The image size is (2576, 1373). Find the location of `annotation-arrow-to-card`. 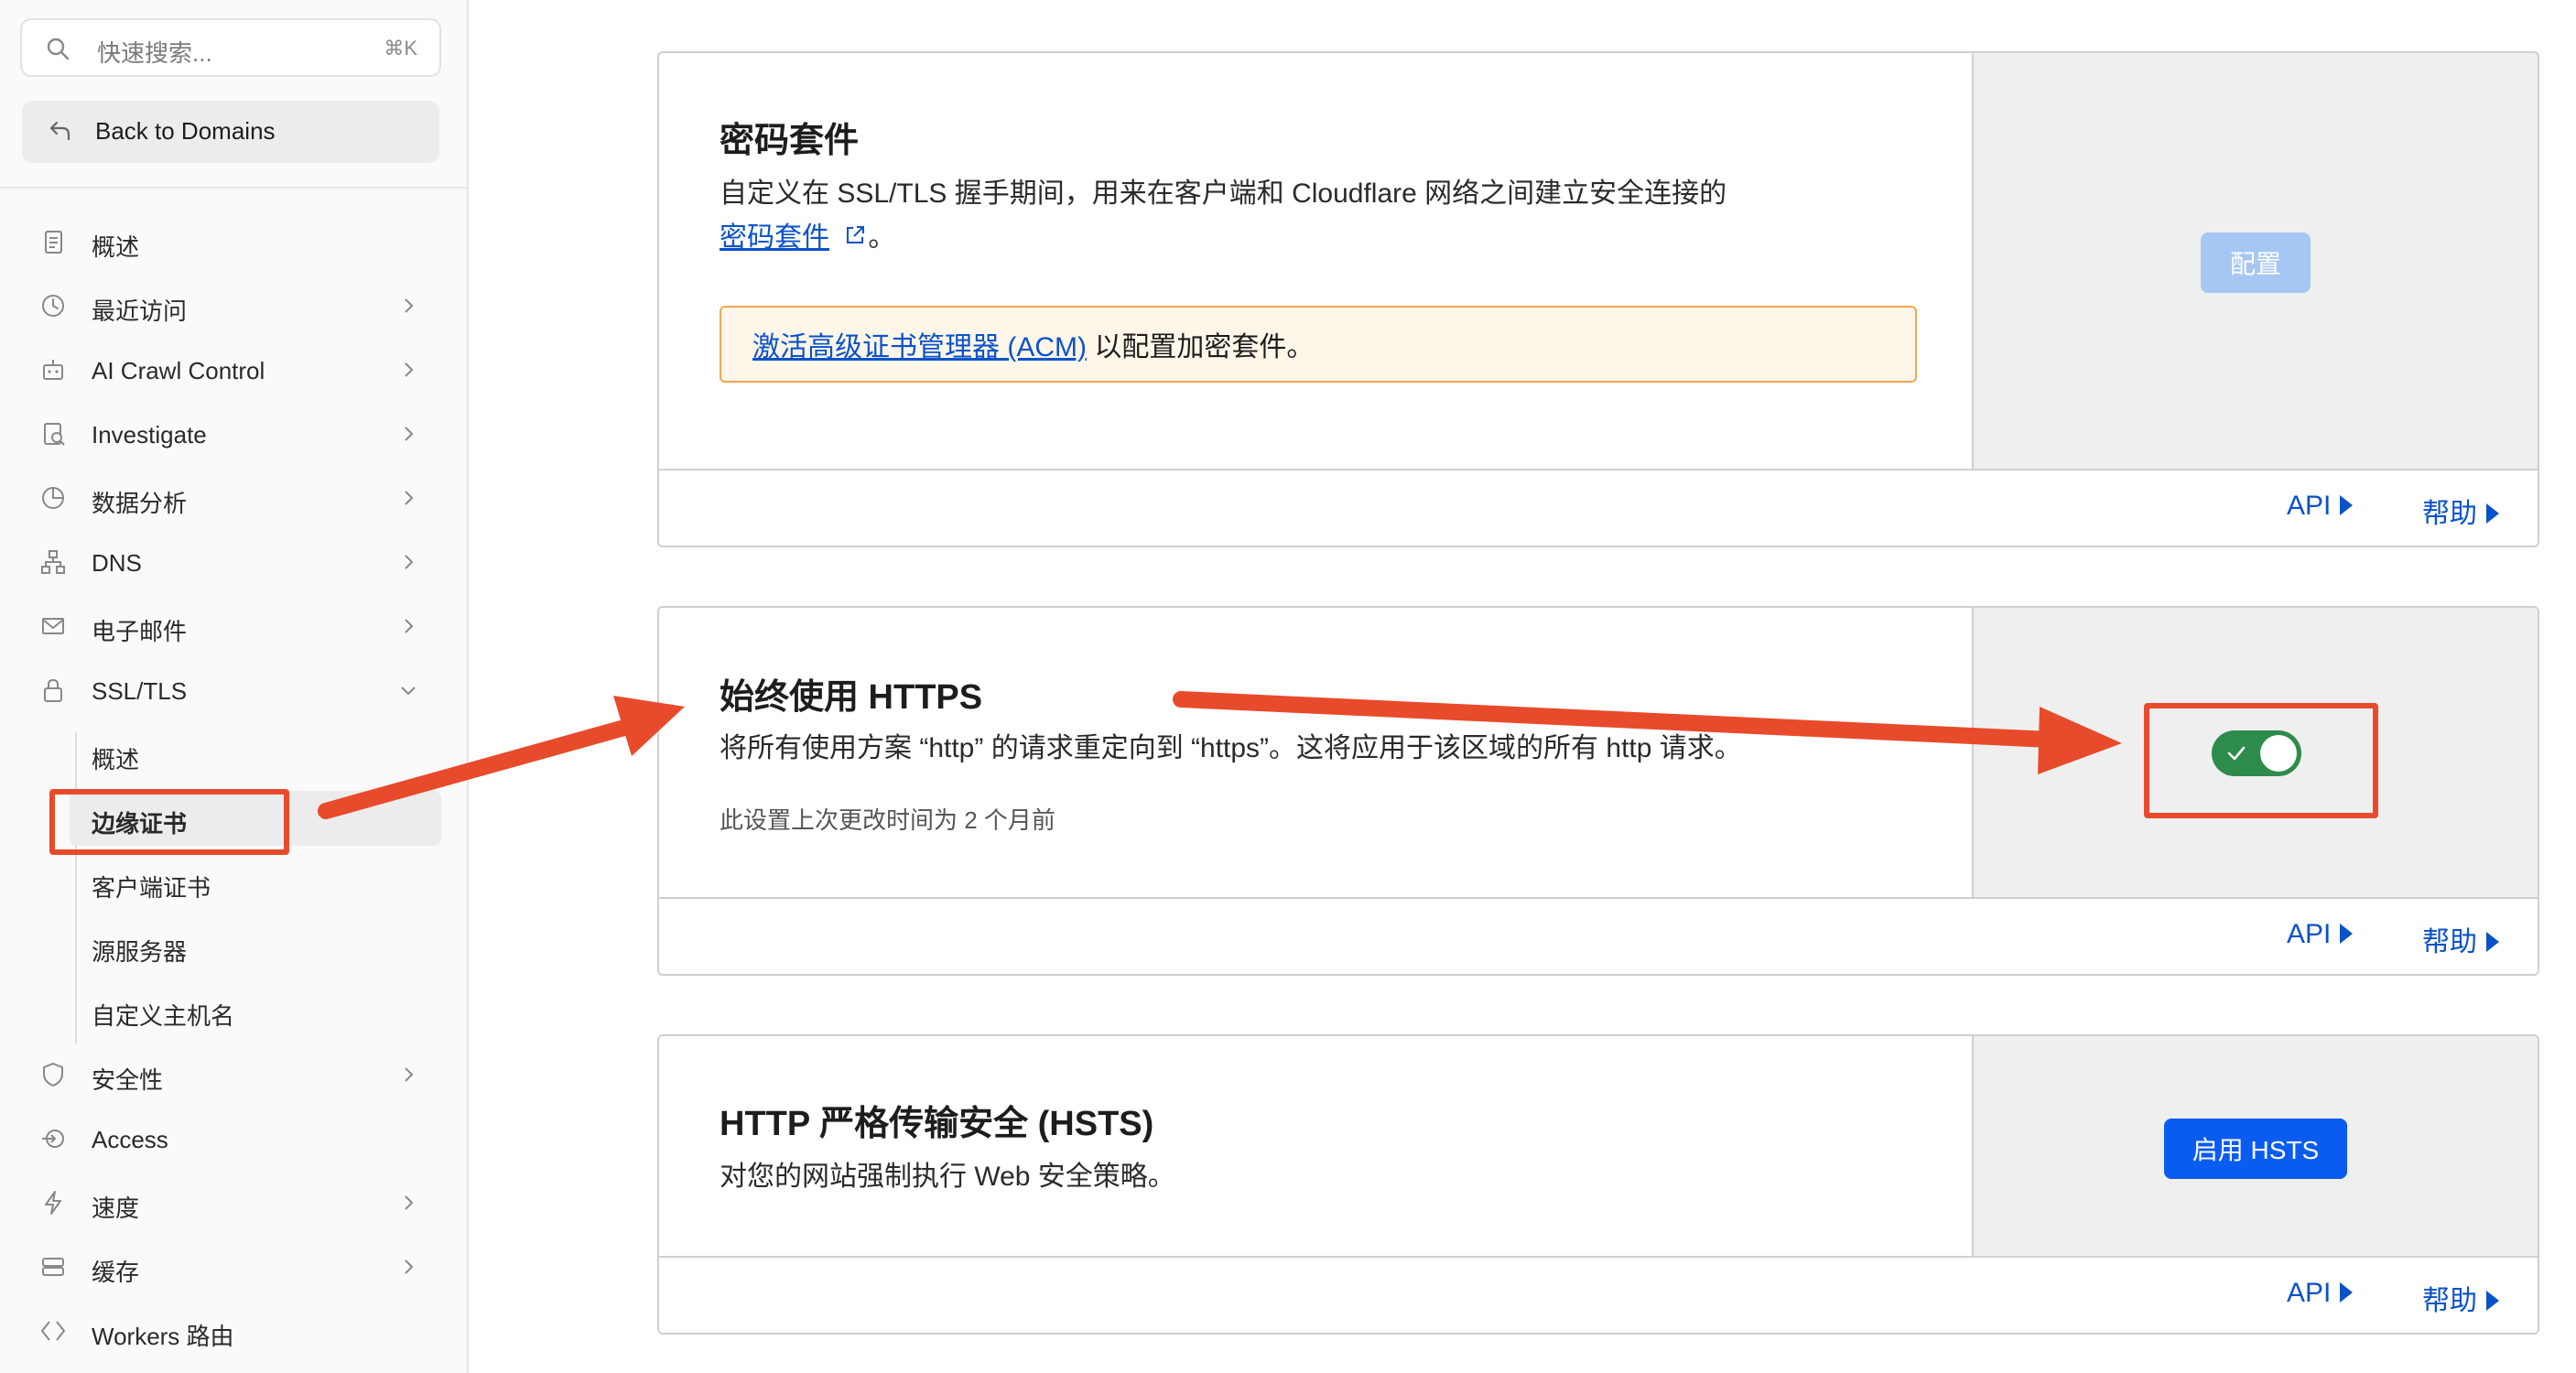

annotation-arrow-to-card is located at coordinates (502, 757).